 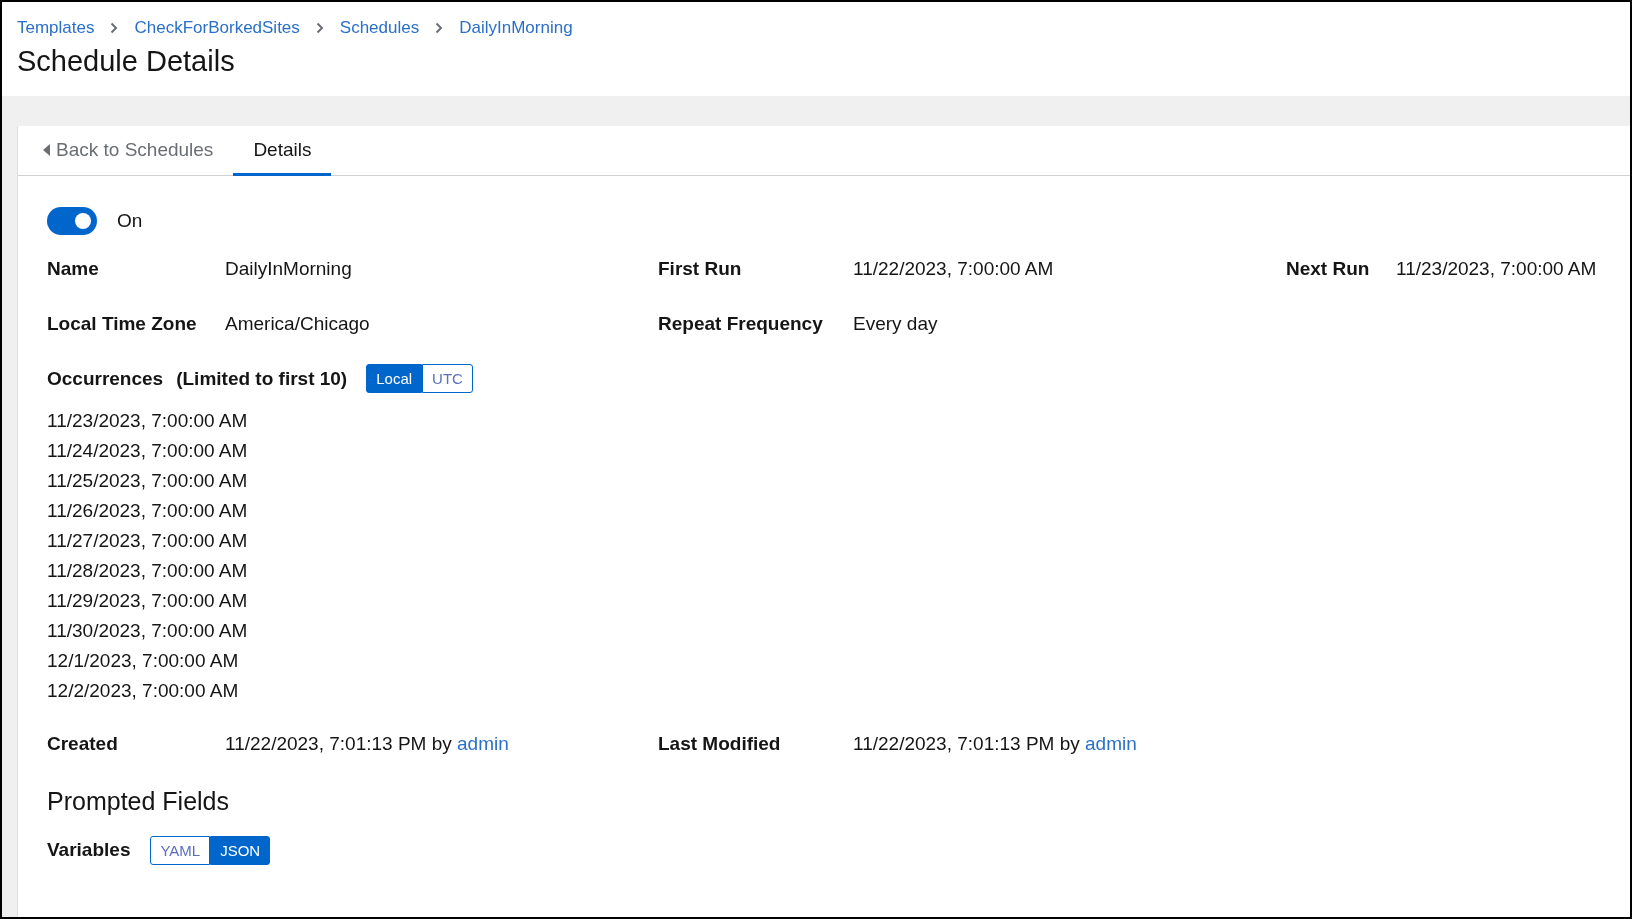 What do you see at coordinates (289, 268) in the screenshot?
I see `detail-value: DailyInMorning` at bounding box center [289, 268].